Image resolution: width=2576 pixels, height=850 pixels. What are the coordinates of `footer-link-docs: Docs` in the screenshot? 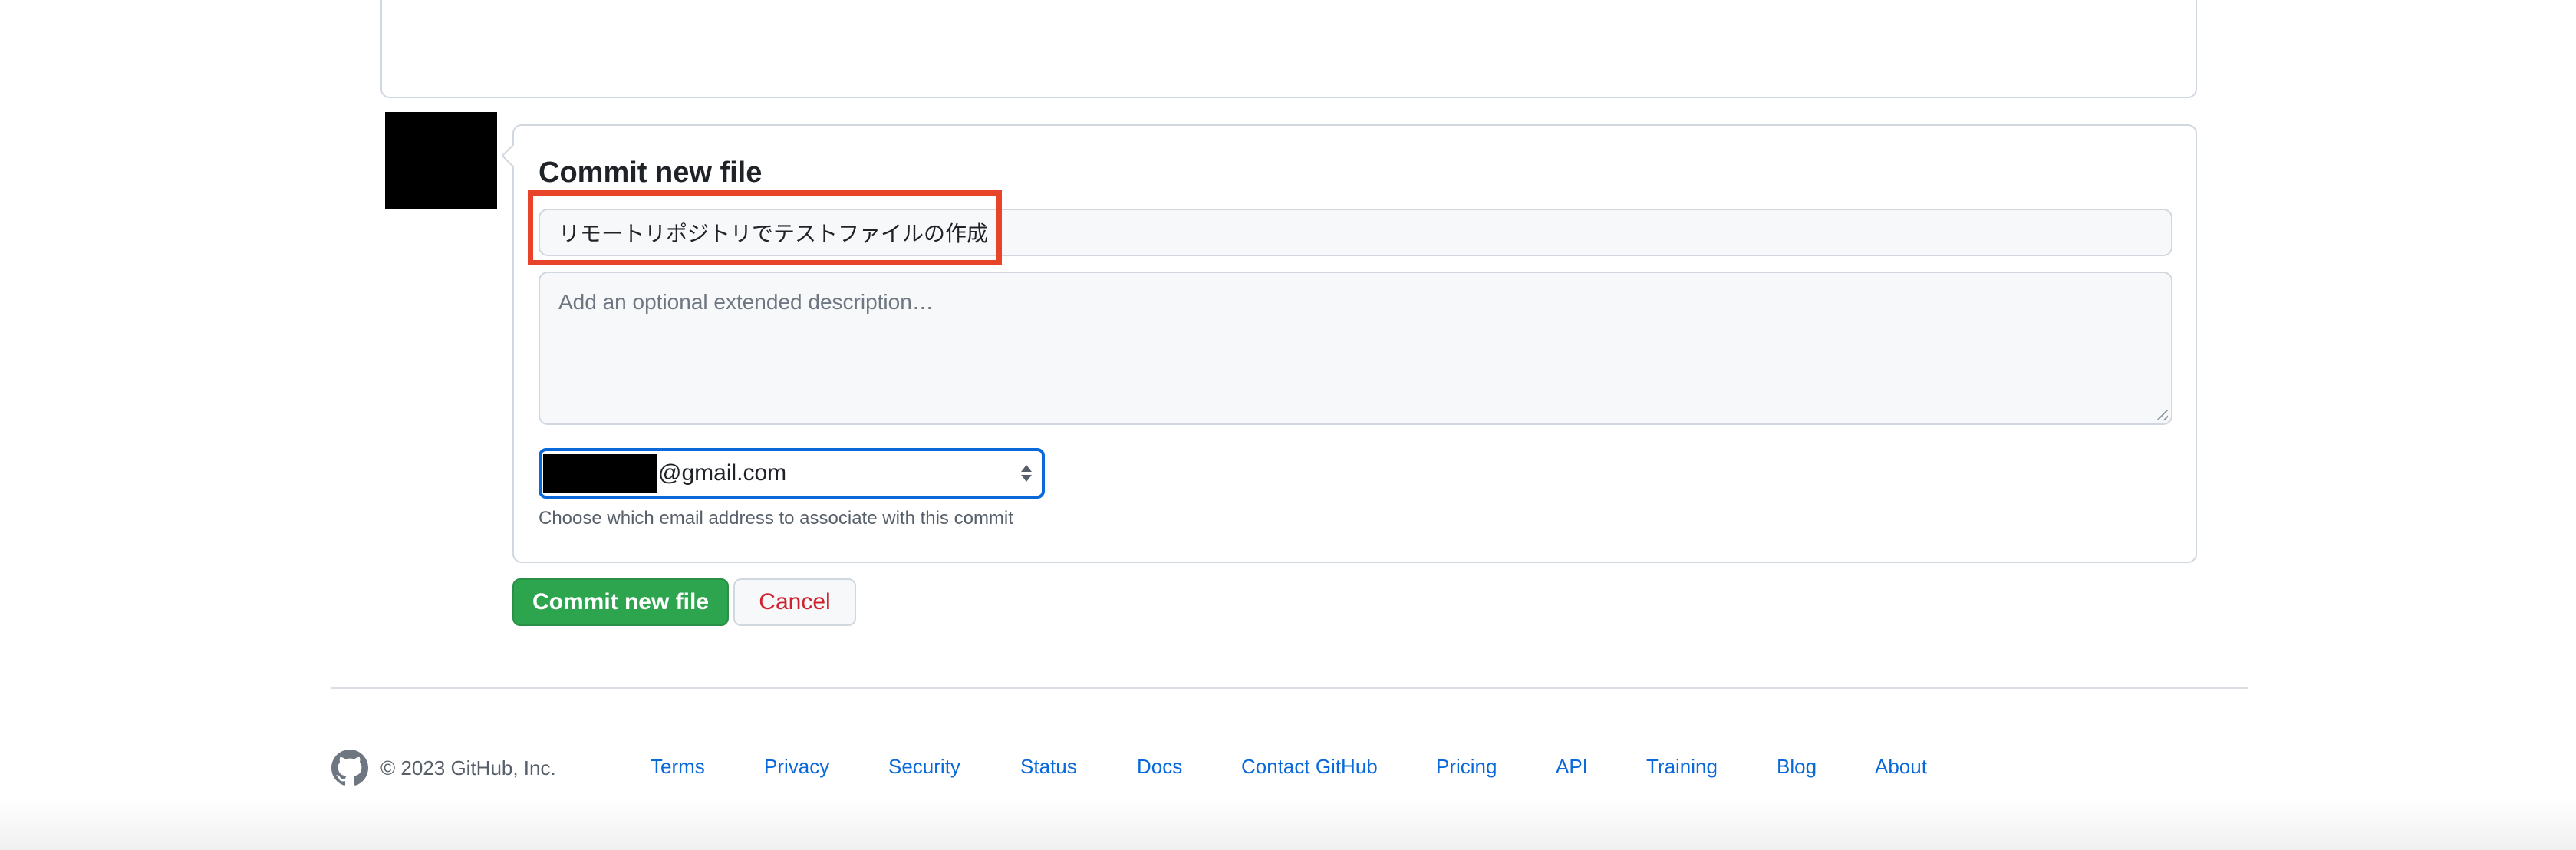 It's located at (1159, 767).